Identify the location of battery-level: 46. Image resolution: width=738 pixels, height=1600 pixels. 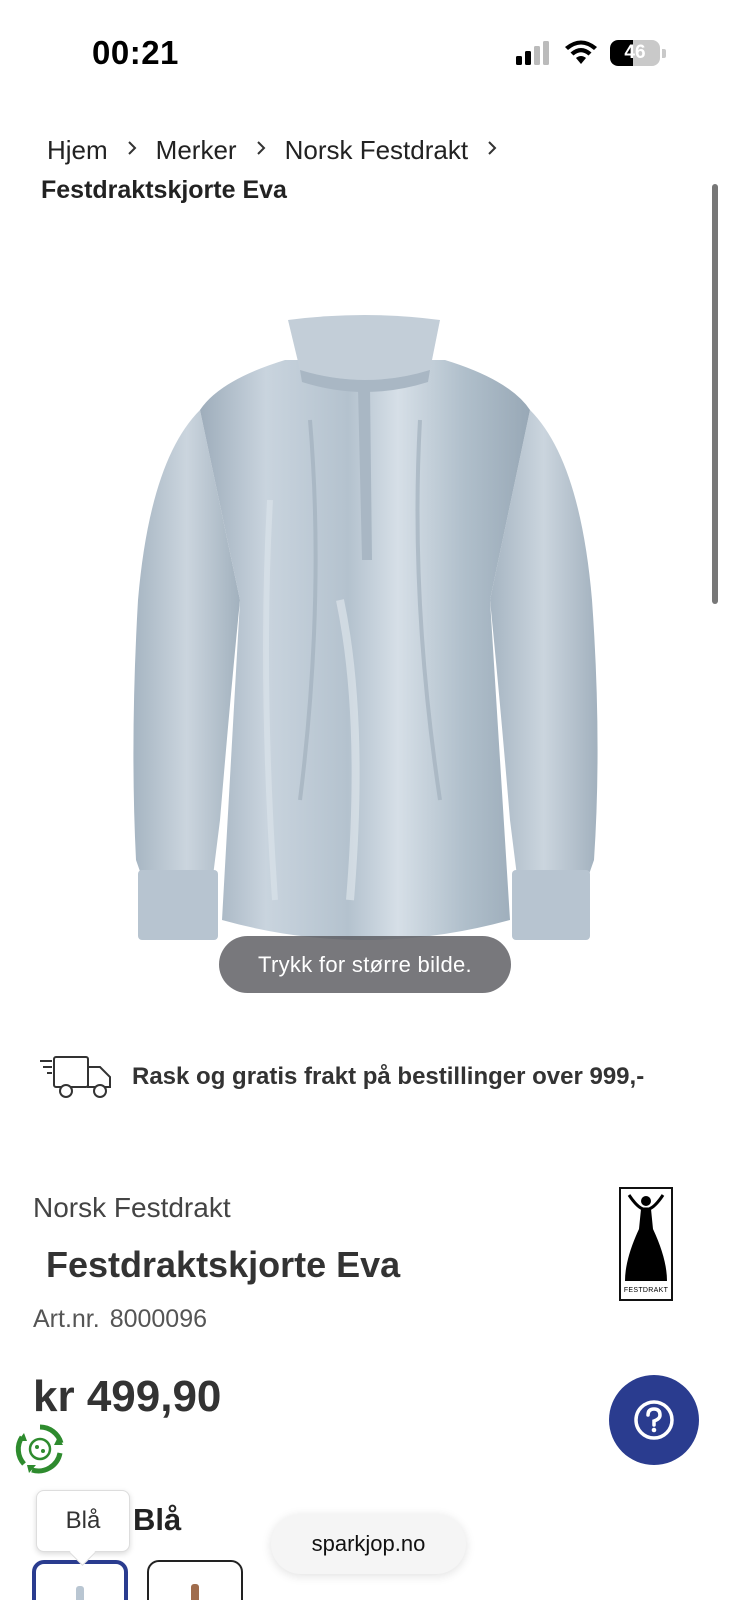
(635, 52).